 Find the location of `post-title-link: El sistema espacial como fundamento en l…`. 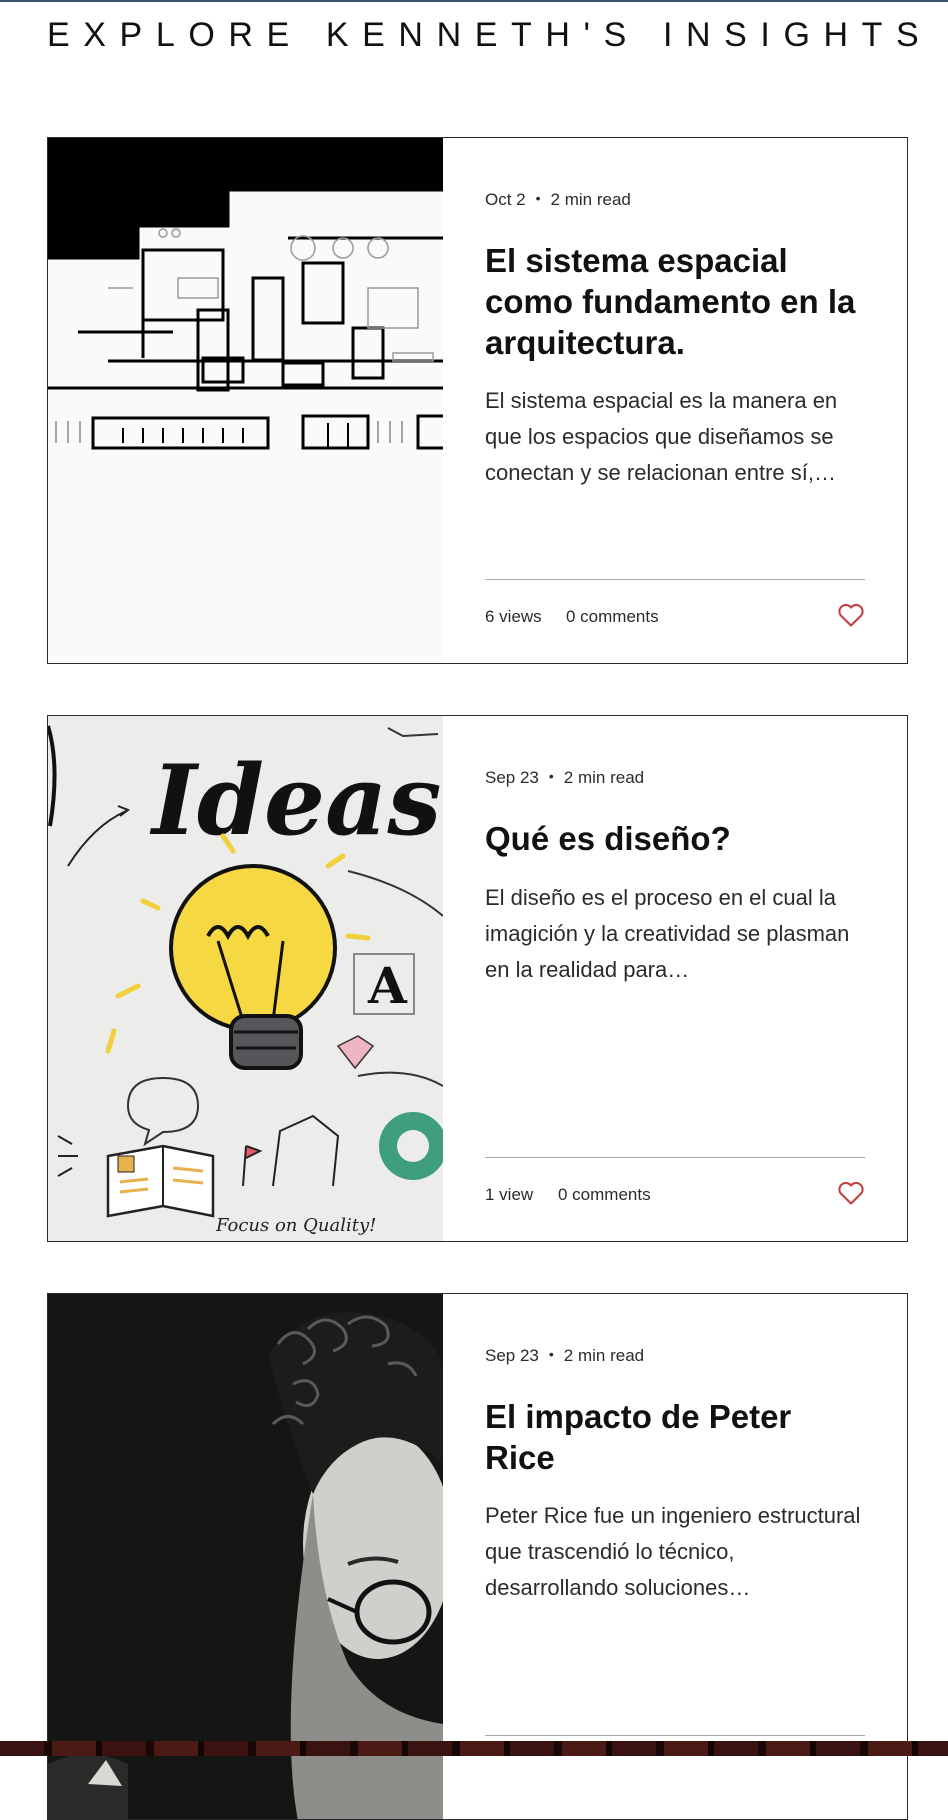

post-title-link: El sistema espacial como fundamento en l… is located at coordinates (675, 301).